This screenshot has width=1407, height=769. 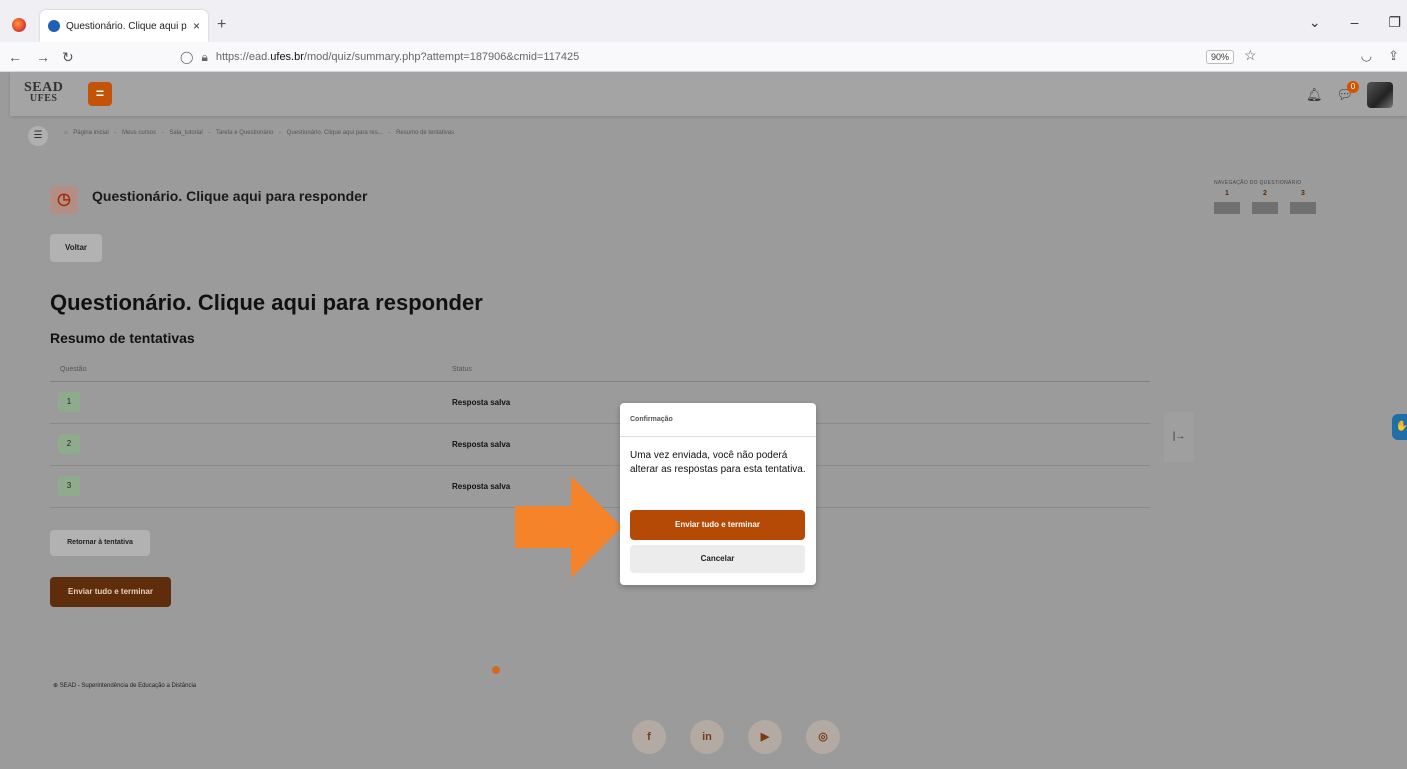 I want to click on course-index-toggle-icon: ☰, so click(x=38, y=136).